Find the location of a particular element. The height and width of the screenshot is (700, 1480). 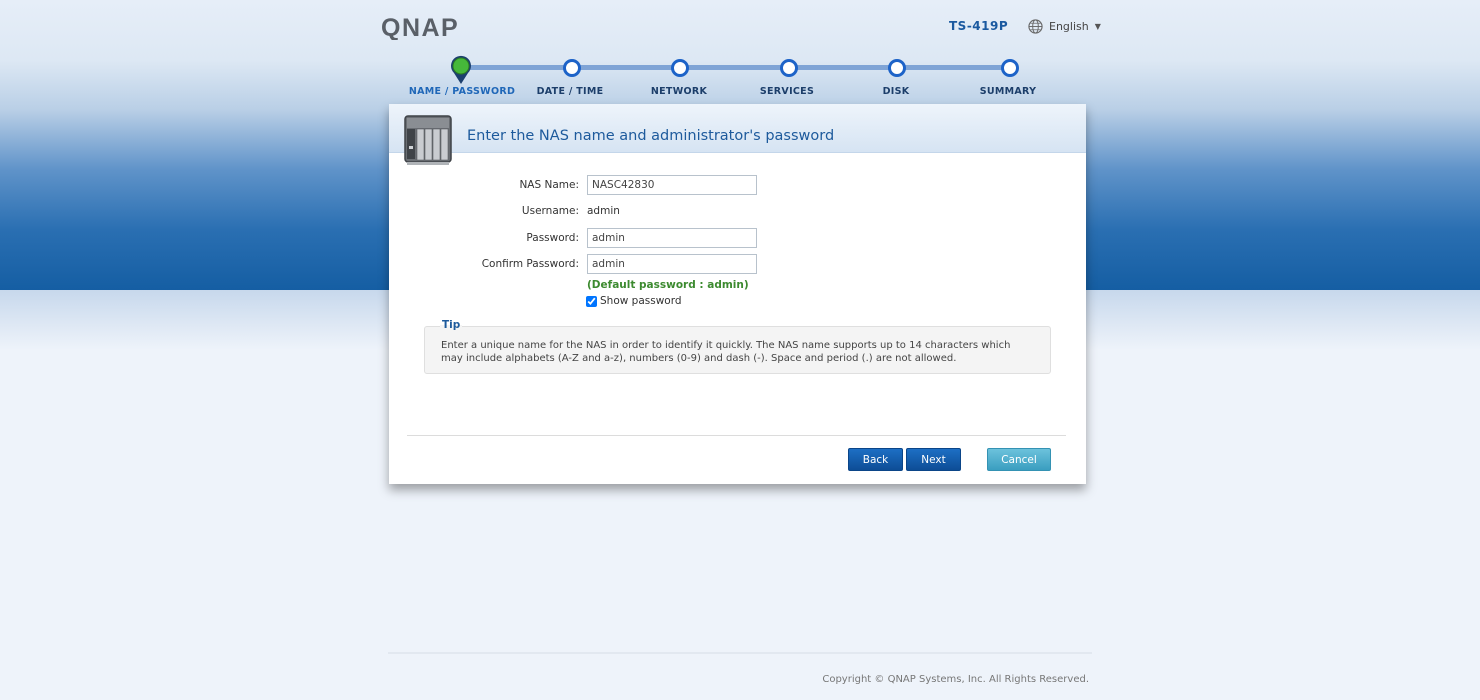

globe-icon is located at coordinates (1035, 26).